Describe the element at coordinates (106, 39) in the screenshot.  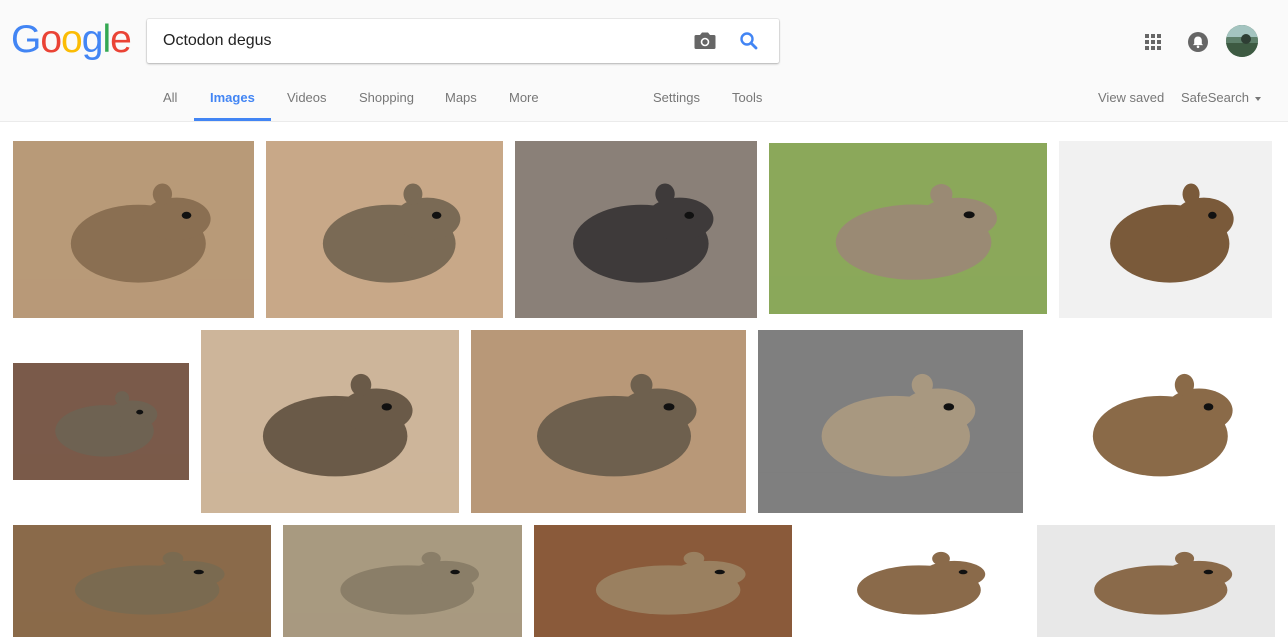
I see `logo-letter: l` at that location.